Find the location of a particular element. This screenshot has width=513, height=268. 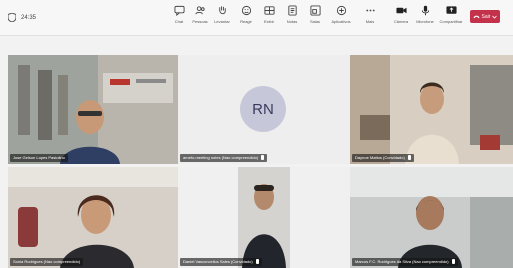

participant-name-tag: Daynoe Mattos (Convidado) is located at coordinates (383, 158).